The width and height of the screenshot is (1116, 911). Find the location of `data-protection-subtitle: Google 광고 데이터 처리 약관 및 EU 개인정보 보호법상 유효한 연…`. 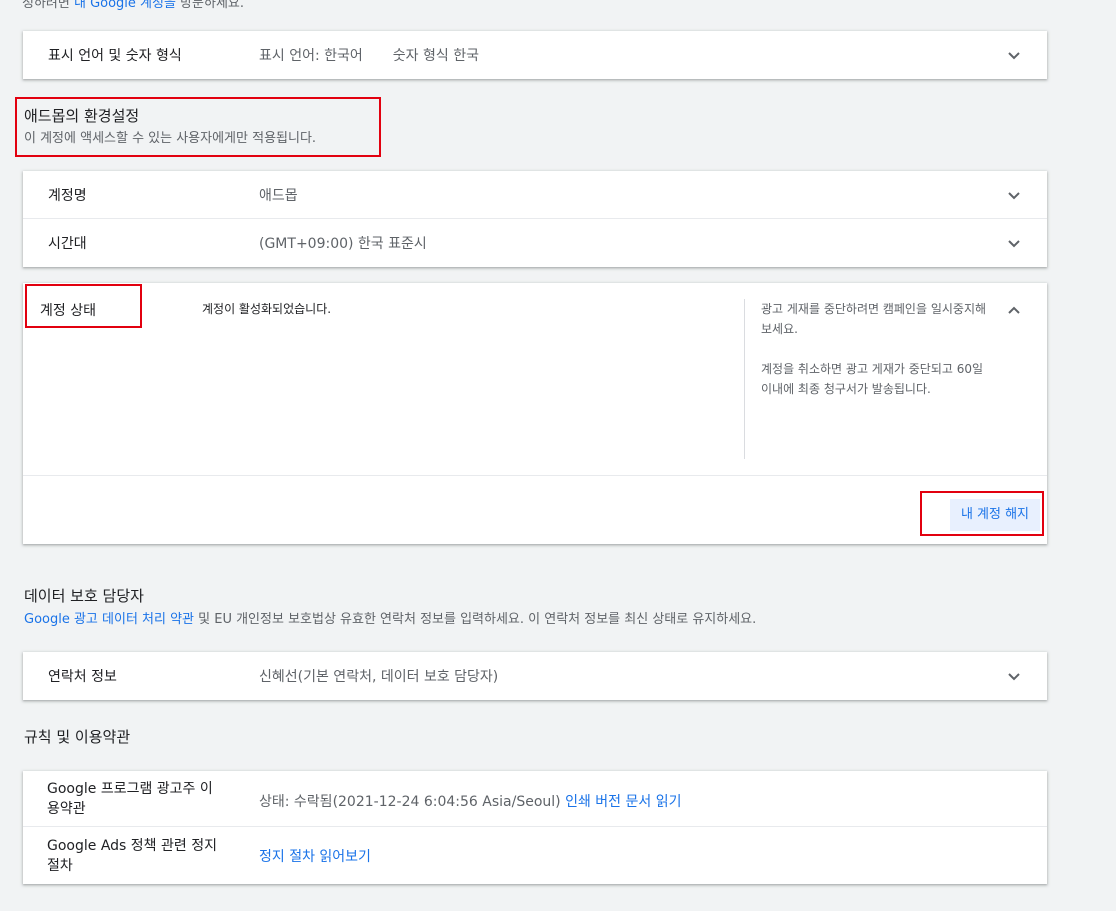

data-protection-subtitle: Google 광고 데이터 처리 약관 및 EU 개인정보 보호법상 유효한 연… is located at coordinates (390, 617).